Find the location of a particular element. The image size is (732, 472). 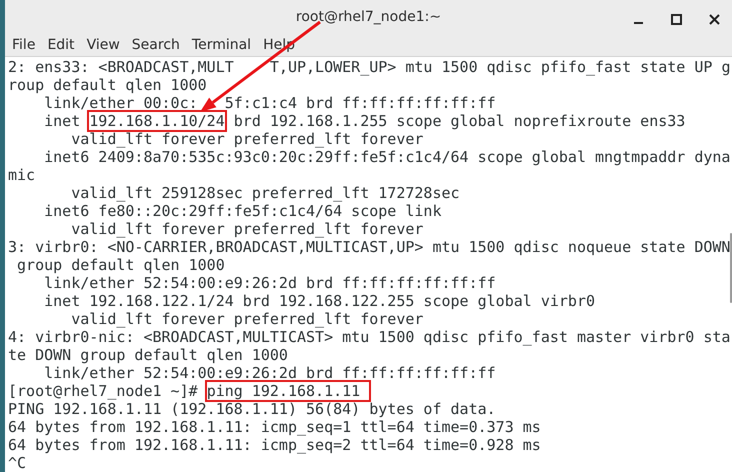

terminal-text: 3: virbr0: <NO-CARRIER,BROADCAST,MULTICAST,UP> mtu 1500 qdisc noqueue state DOWN is located at coordinates (369, 247).